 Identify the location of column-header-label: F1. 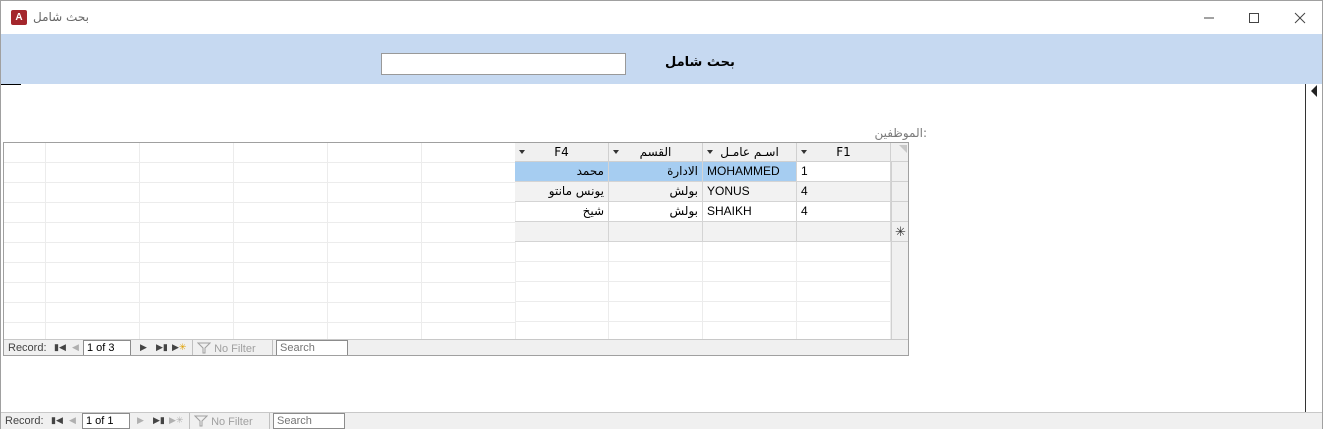
(843, 152).